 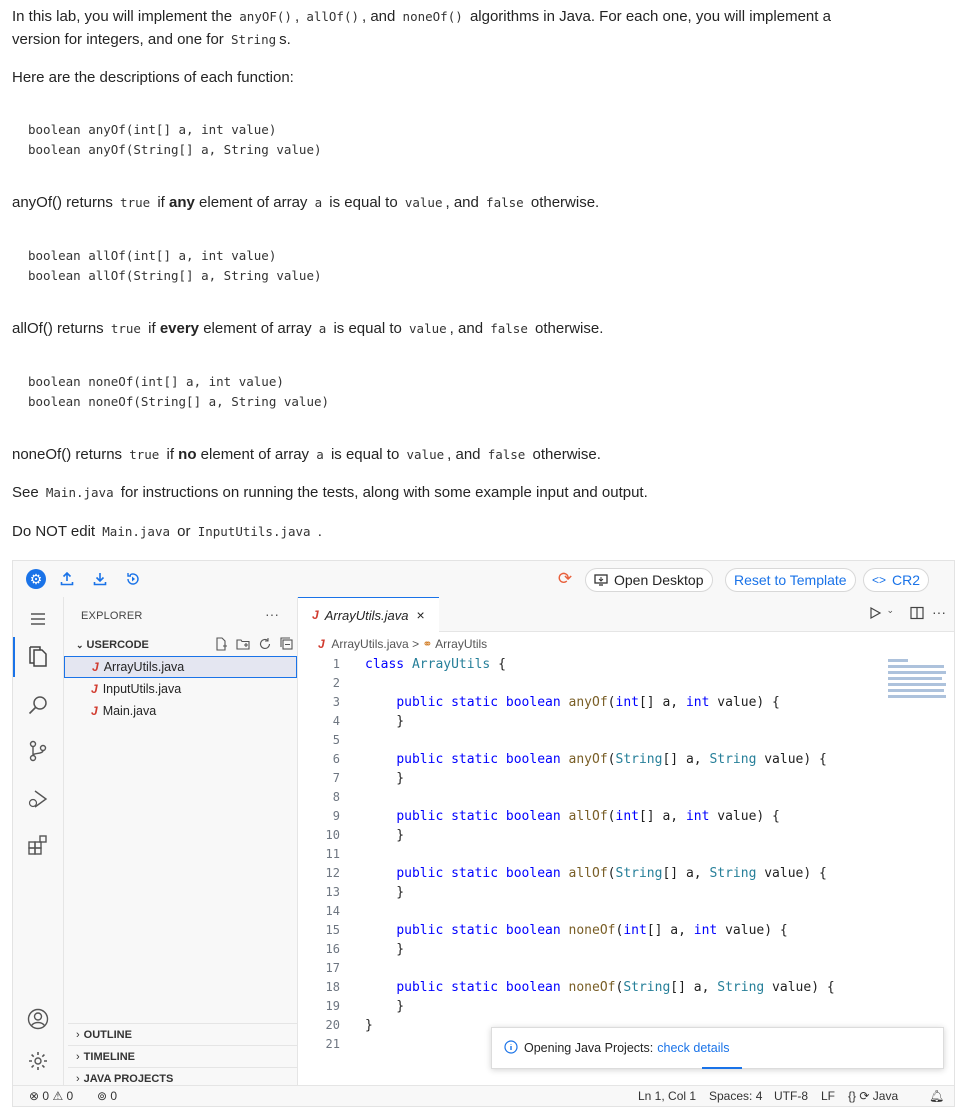 I want to click on indentation: Spaces: 4, so click(x=735, y=1096).